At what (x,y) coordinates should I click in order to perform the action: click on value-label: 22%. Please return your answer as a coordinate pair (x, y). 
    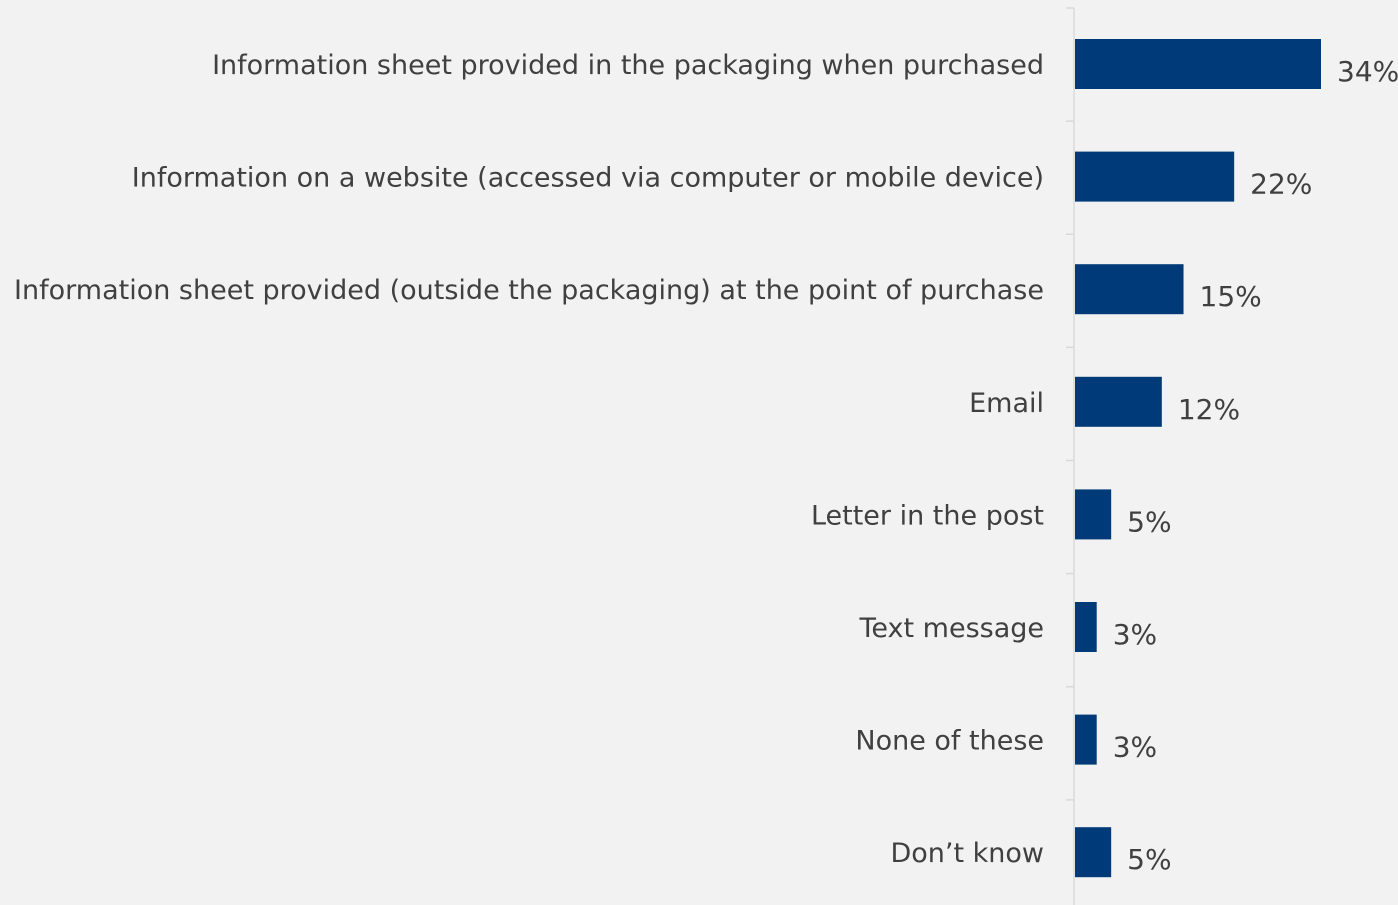
    Looking at the image, I should click on (1281, 184).